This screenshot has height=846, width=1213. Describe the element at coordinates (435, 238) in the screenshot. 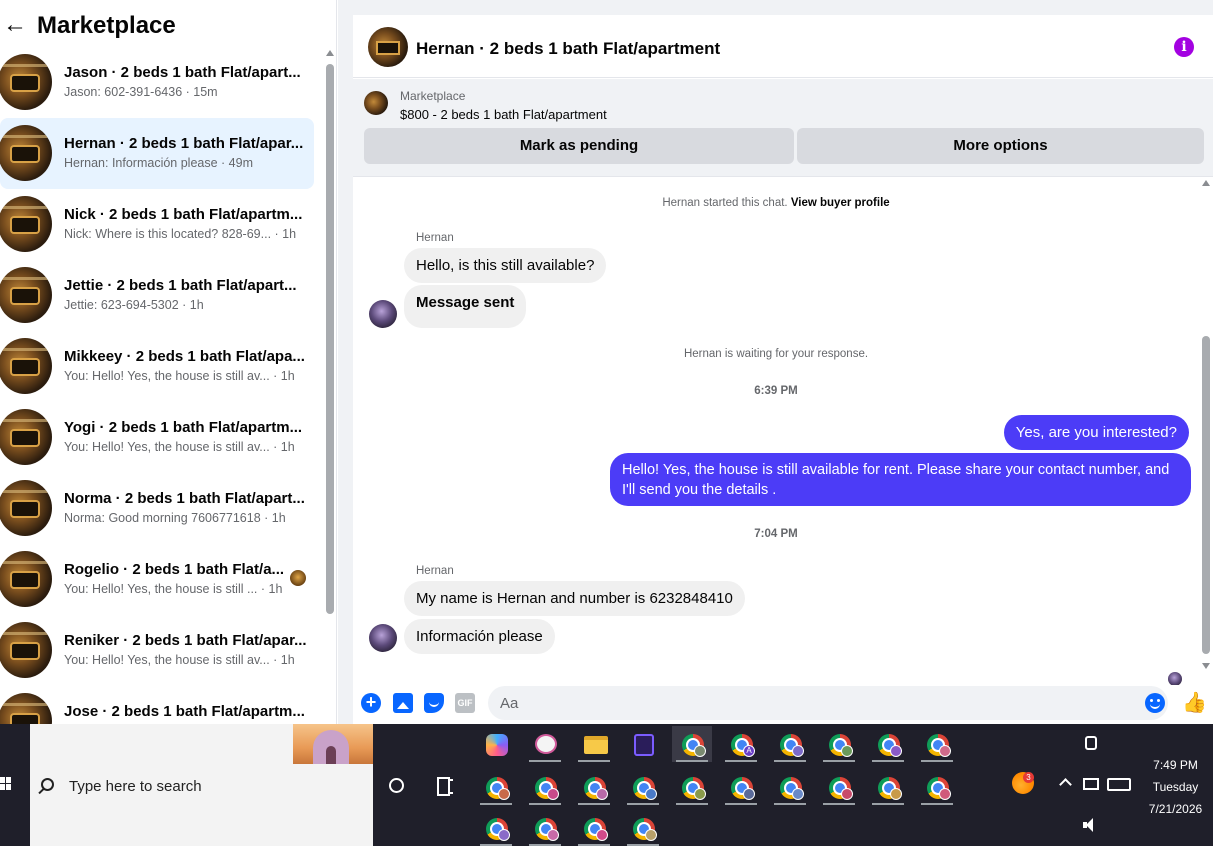

I see `sender-name: Hernan` at that location.